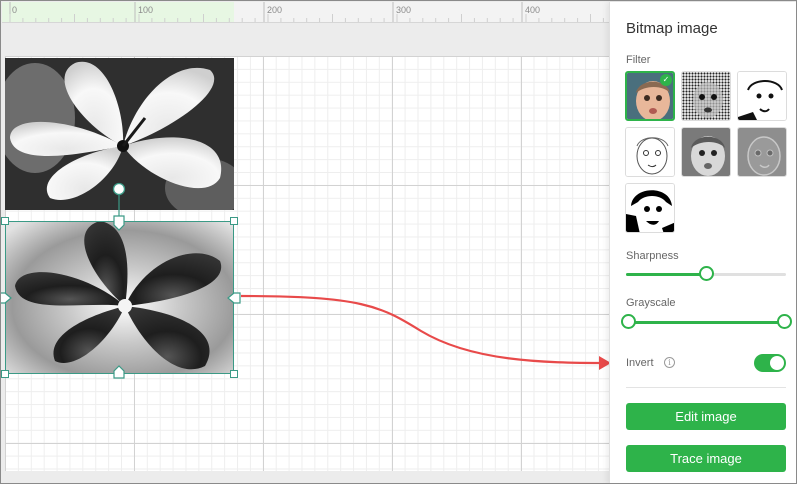 Image resolution: width=797 pixels, height=484 pixels. What do you see at coordinates (672, 28) in the screenshot?
I see `panel-title: Bitmap image` at bounding box center [672, 28].